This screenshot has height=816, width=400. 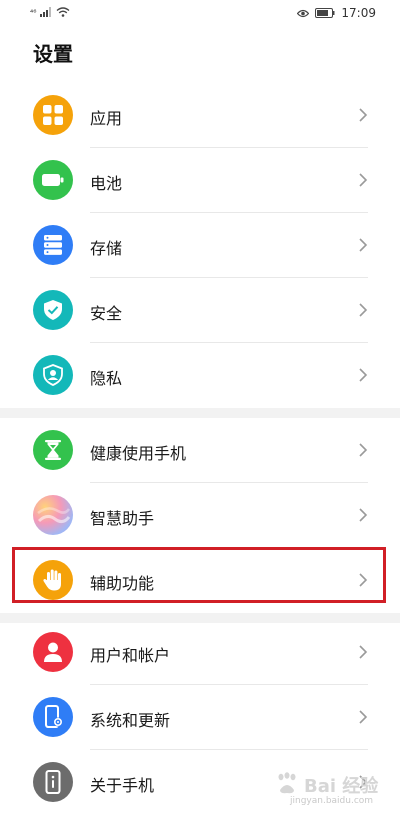 I want to click on battery-status-icon, so click(x=325, y=13).